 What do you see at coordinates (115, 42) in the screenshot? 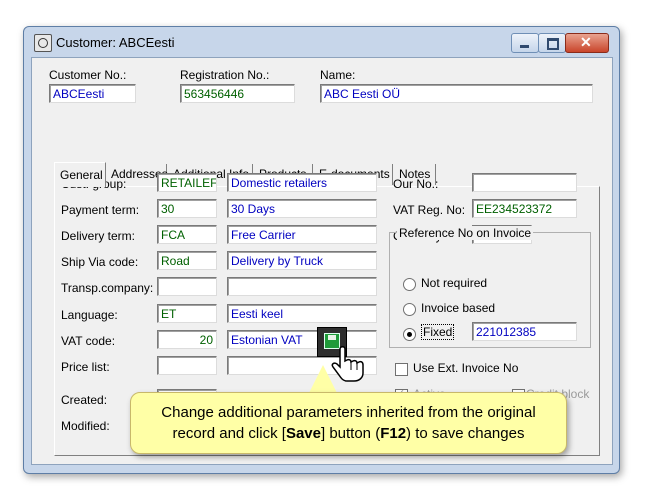
I see `window-title: Customer: ABCEesti` at bounding box center [115, 42].